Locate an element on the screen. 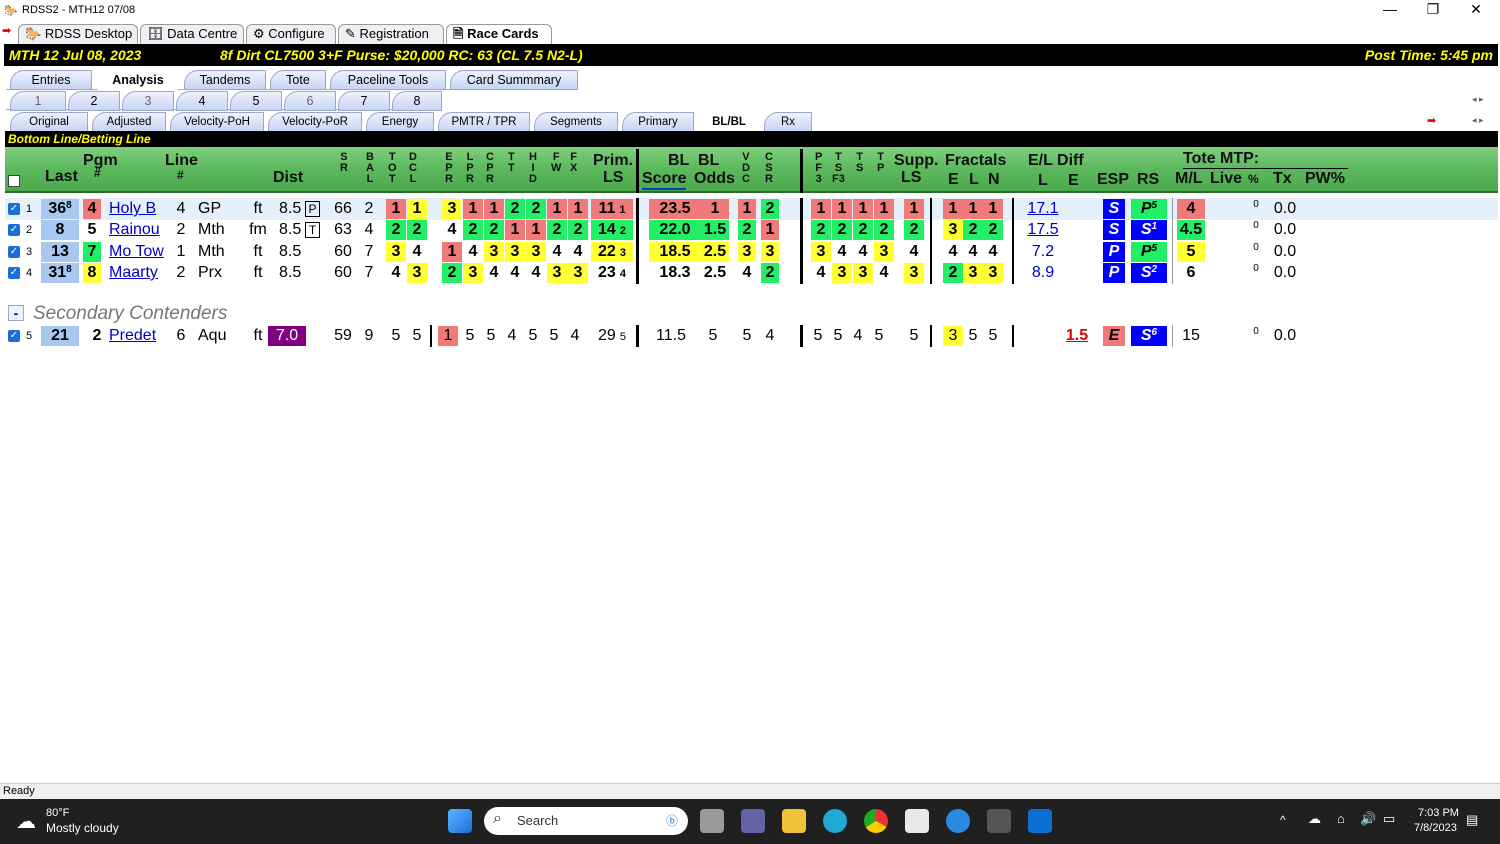 Image resolution: width=1500 pixels, height=844 pixels. tab-bl-bl: BL/BL is located at coordinates (729, 122).